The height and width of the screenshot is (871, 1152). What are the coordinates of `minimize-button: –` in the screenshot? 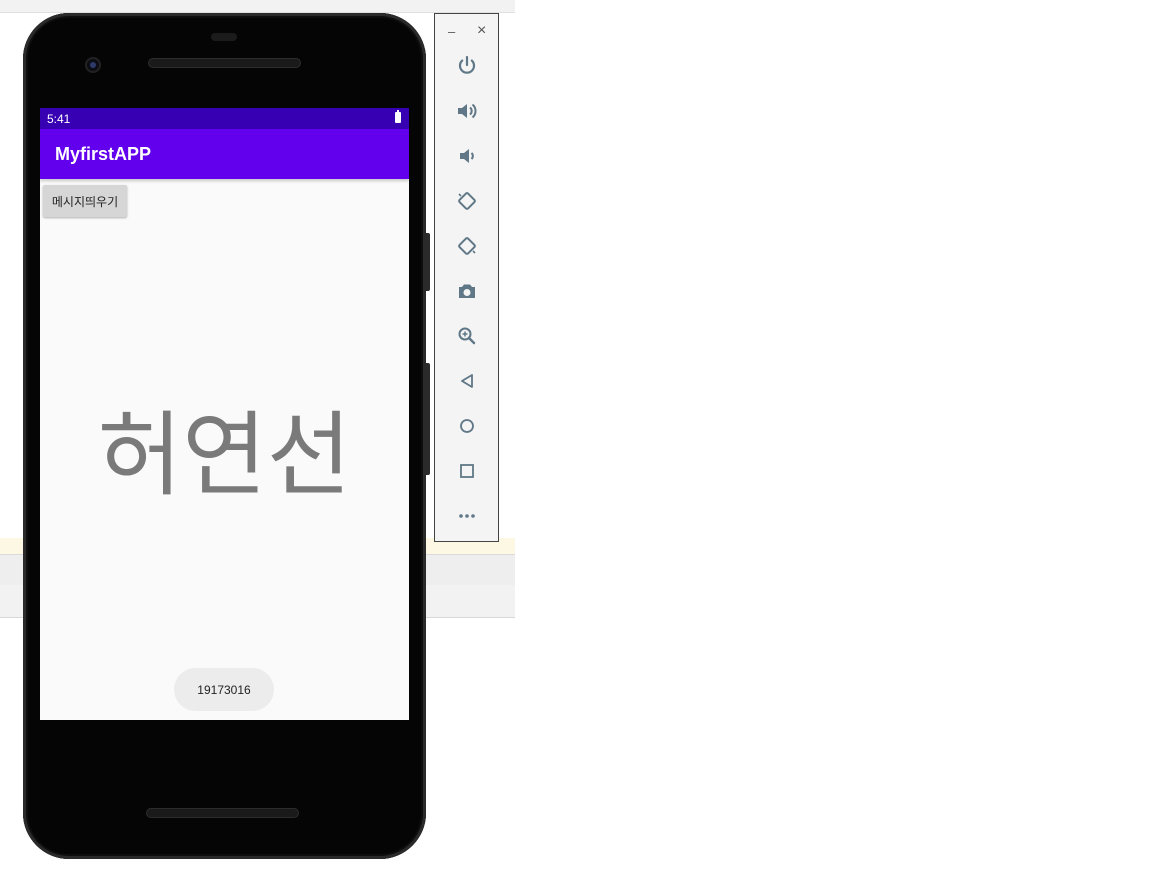 It's located at (451, 31).